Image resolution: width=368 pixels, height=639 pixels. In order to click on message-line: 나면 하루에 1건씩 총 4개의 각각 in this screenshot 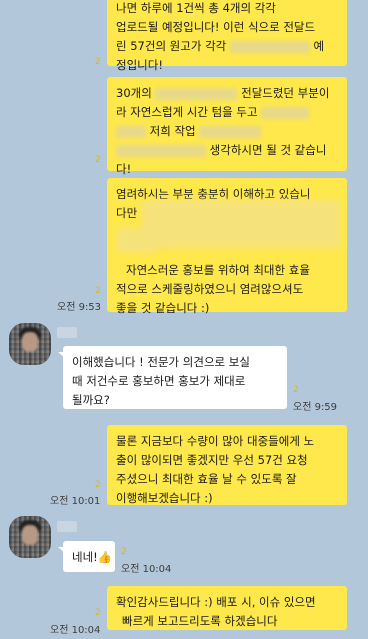, I will do `click(196, 8)`.